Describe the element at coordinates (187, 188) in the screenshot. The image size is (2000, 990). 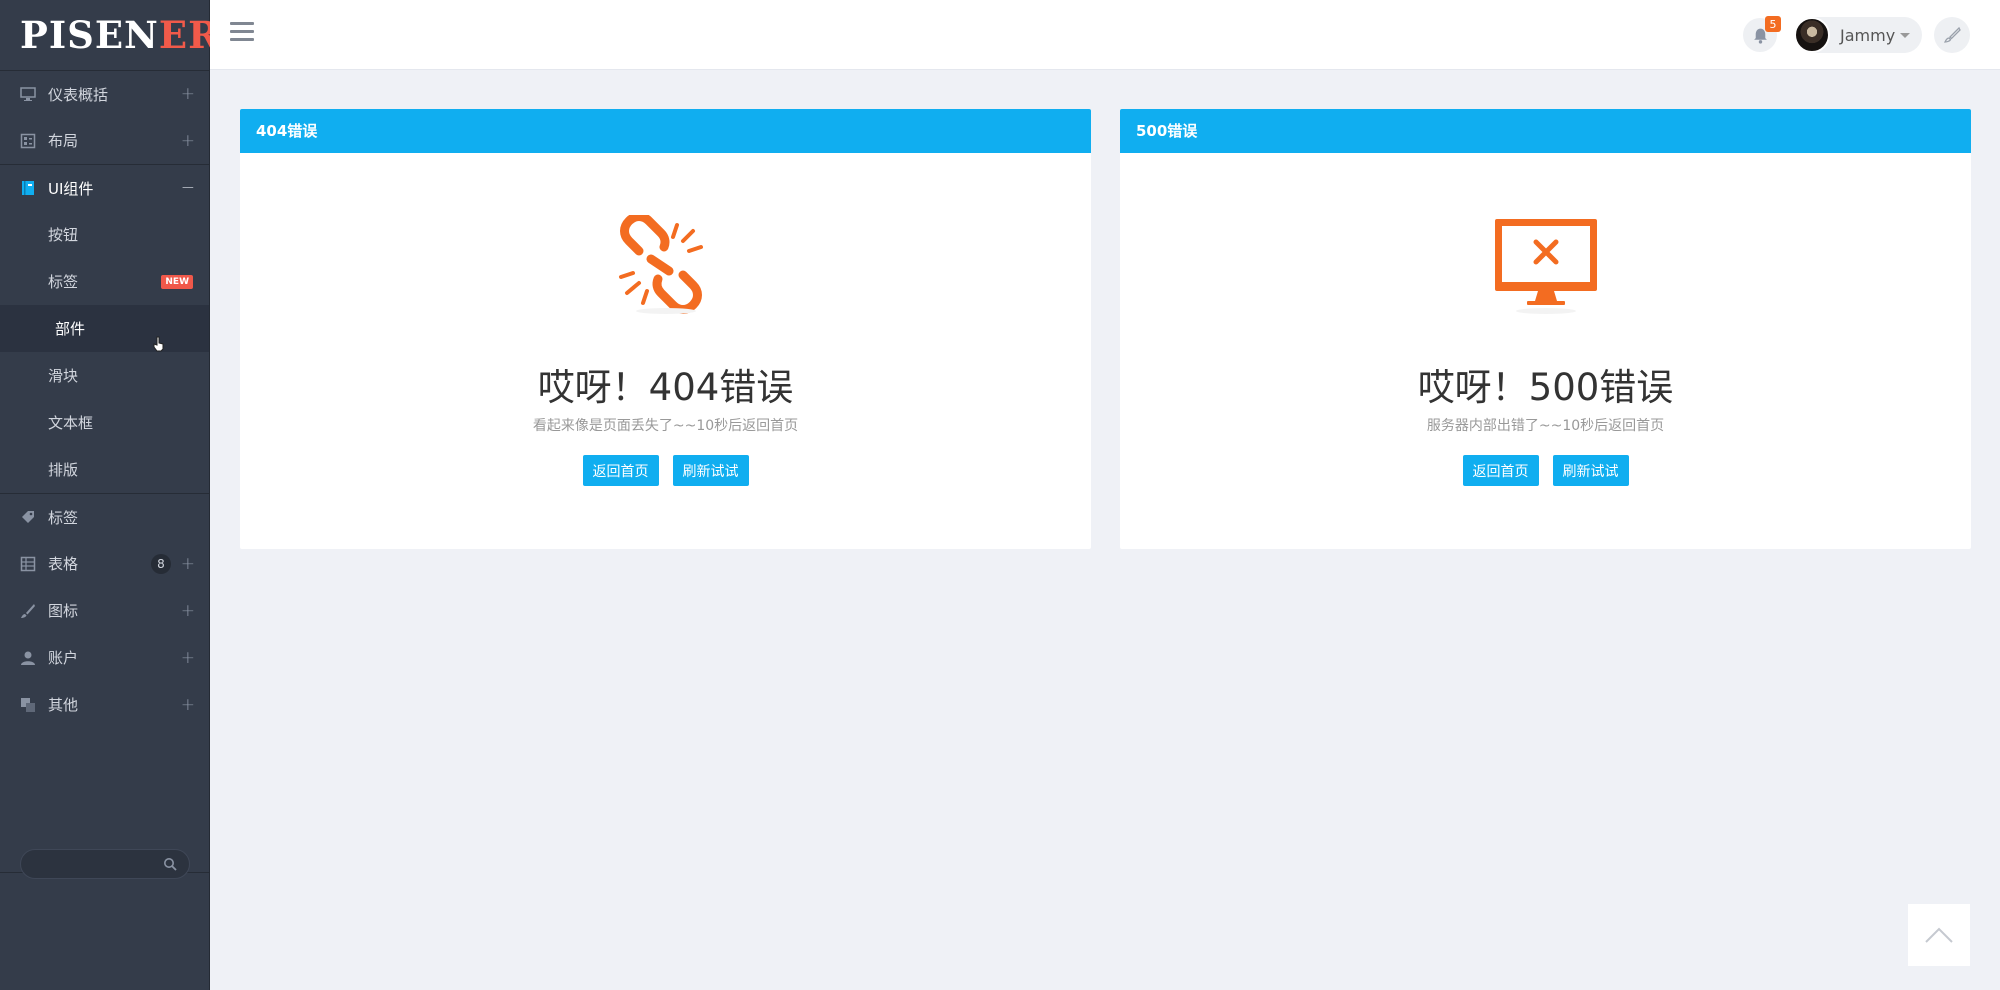
I see `collapse-icon: −` at that location.